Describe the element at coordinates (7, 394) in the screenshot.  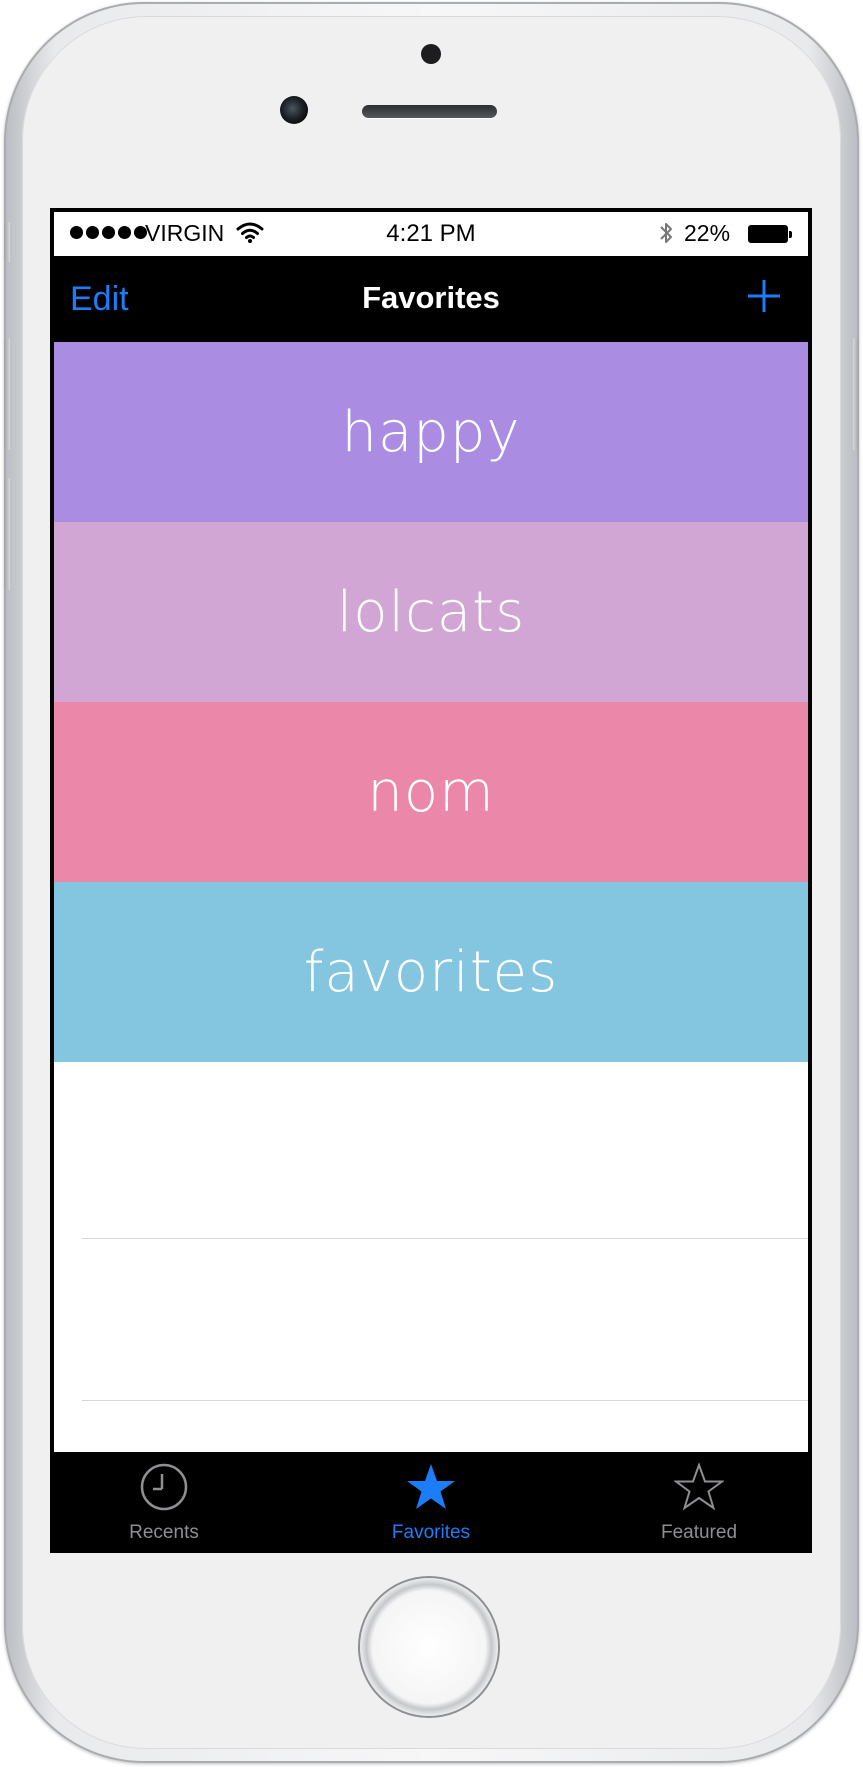
I see `volume-up-button` at that location.